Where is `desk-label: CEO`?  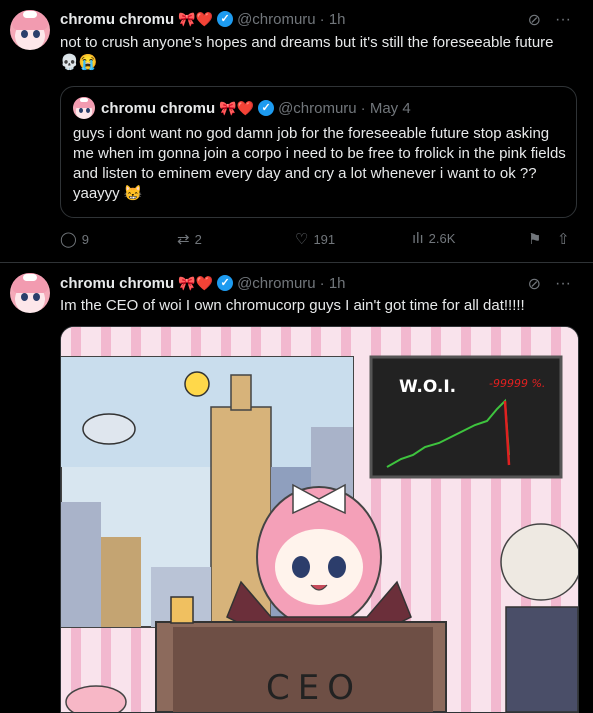
desk-label: CEO is located at coordinates (314, 688).